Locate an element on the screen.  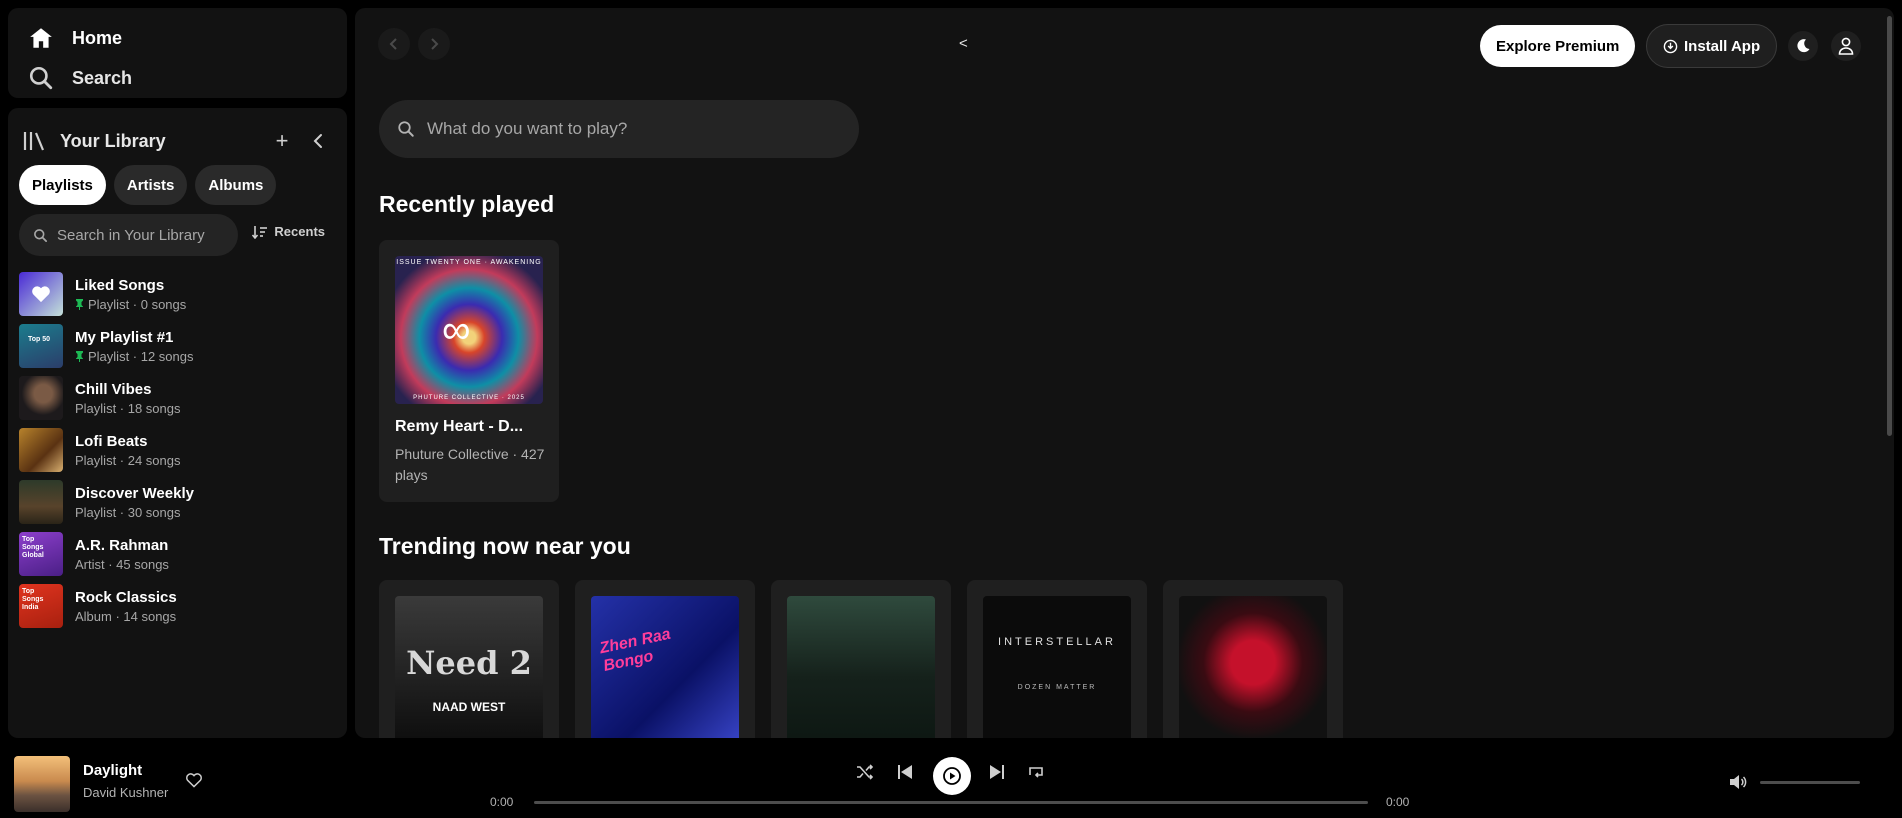
install-app-label: Install App is located at coordinates (1722, 46).